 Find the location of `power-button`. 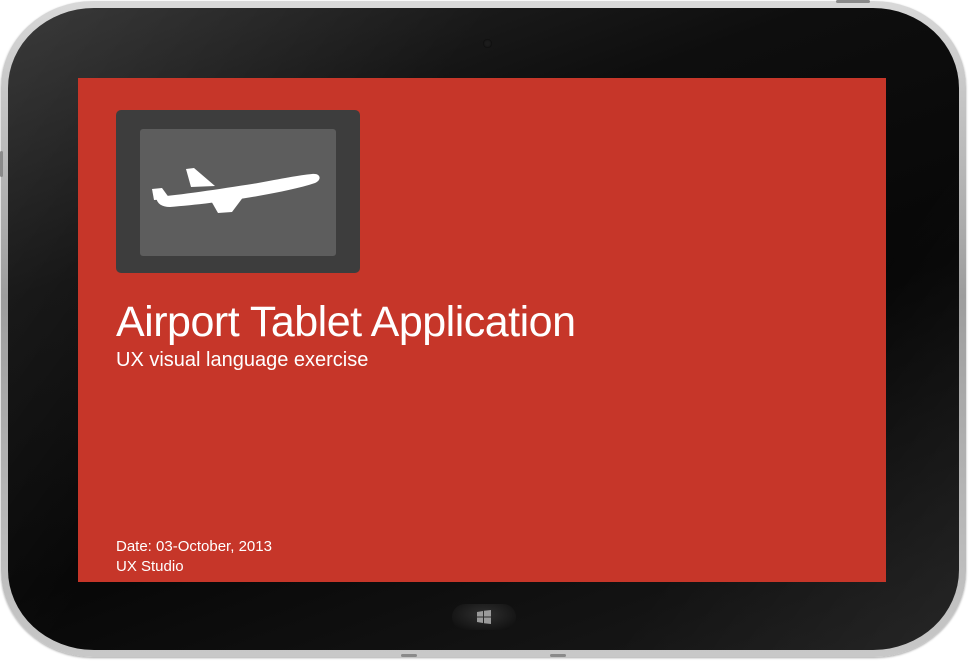

power-button is located at coordinates (1, 164).